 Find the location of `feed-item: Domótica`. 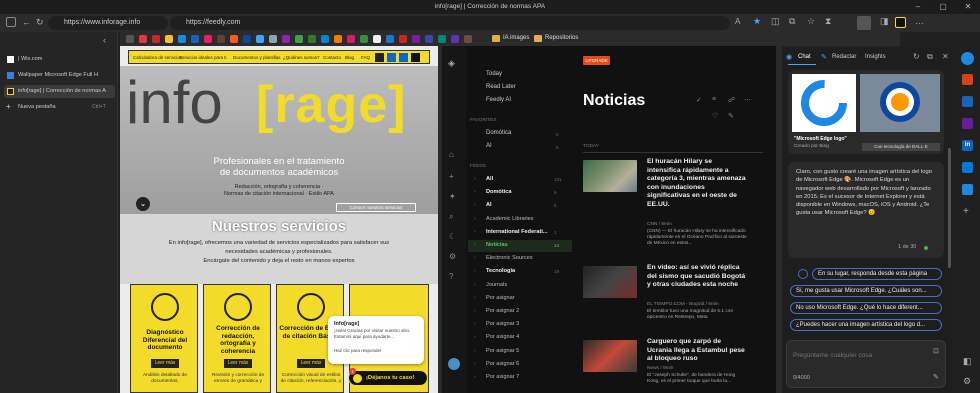

feed-item: Domótica is located at coordinates (499, 192).